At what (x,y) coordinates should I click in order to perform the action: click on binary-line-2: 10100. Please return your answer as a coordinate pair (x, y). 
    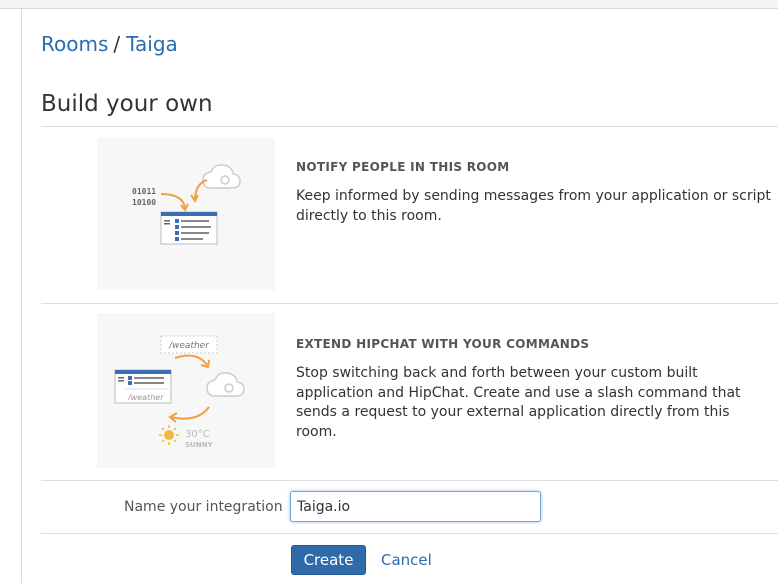
    Looking at the image, I should click on (144, 202).